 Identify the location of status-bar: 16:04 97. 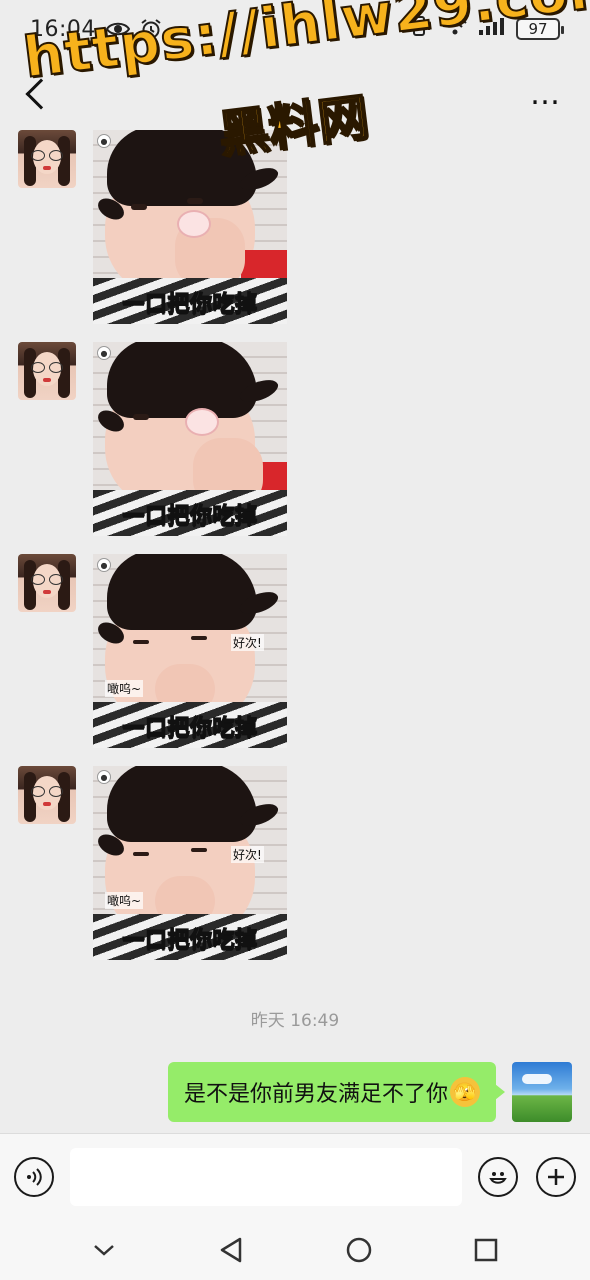
(295, 29).